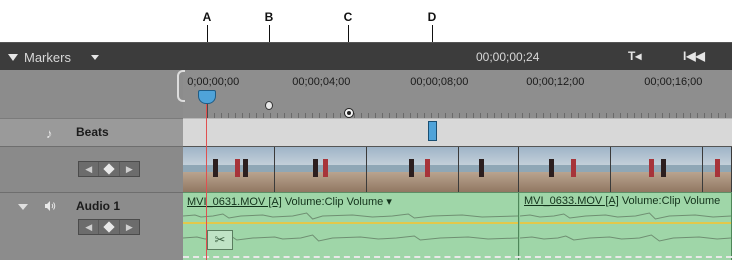 This screenshot has width=732, height=260. What do you see at coordinates (432, 131) in the screenshot?
I see `beat-marker-d` at bounding box center [432, 131].